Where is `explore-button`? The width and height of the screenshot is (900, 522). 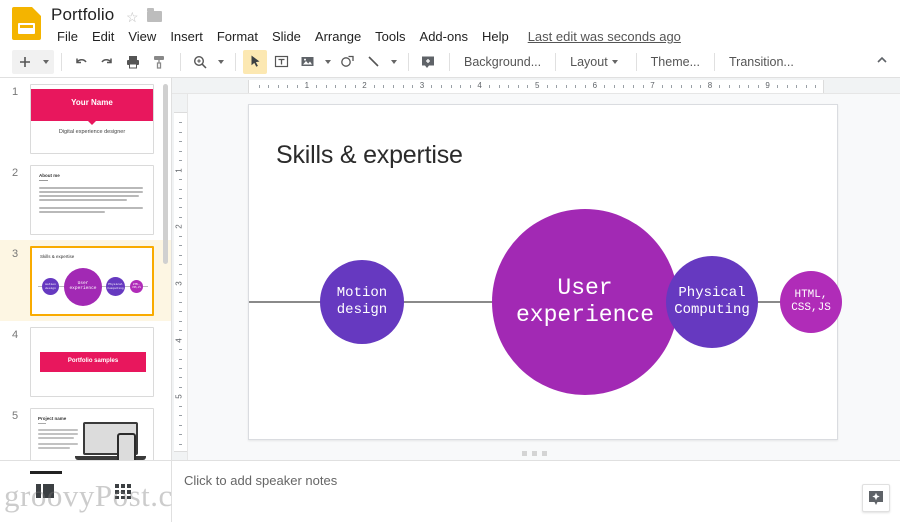 explore-button is located at coordinates (876, 498).